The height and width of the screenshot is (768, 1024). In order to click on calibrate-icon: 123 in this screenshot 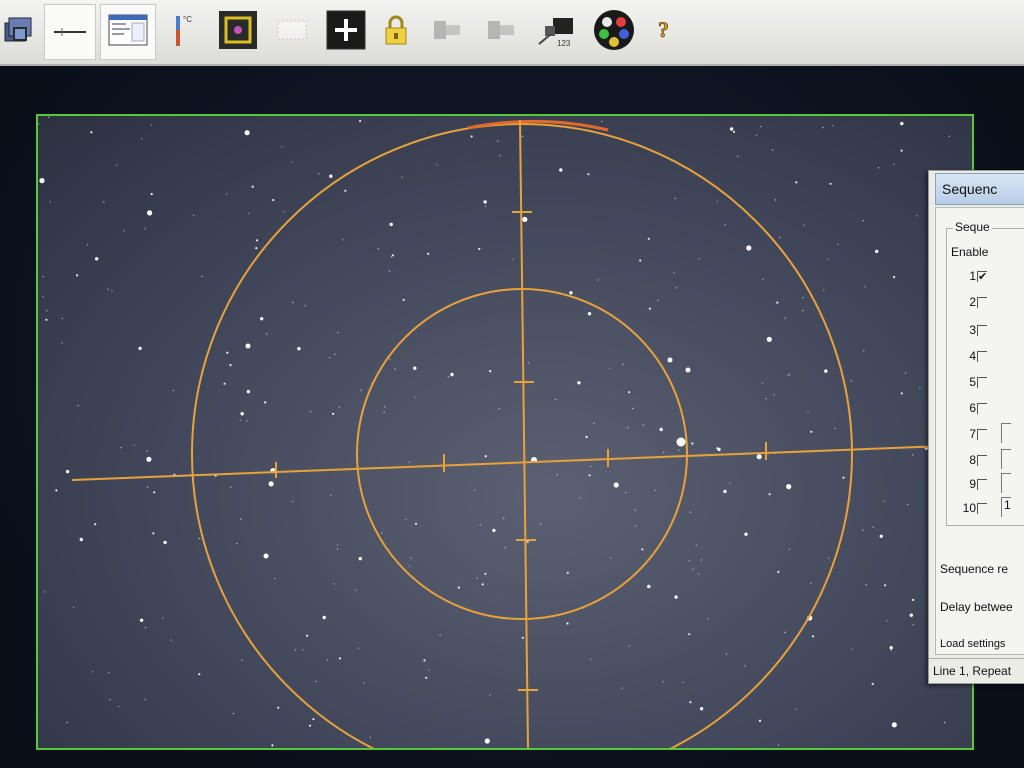, I will do `click(557, 32)`.